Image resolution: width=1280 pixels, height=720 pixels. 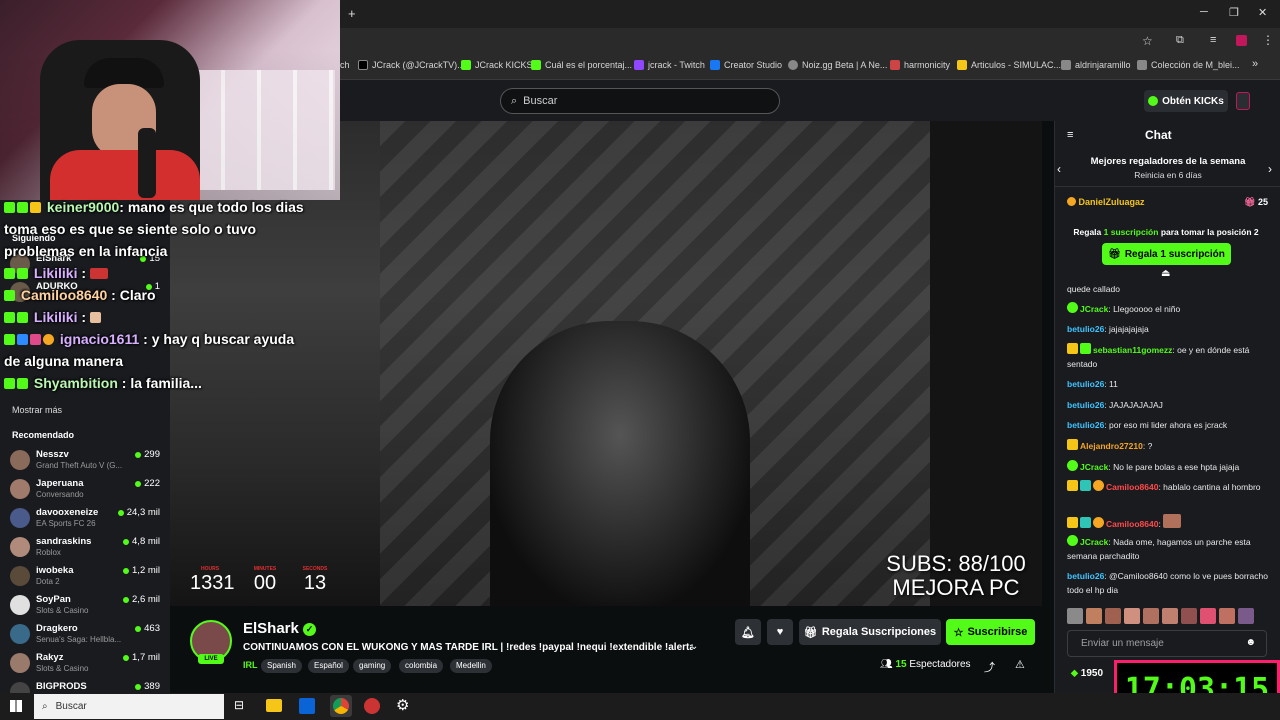 I want to click on new-tab-button: +, so click(x=352, y=13).